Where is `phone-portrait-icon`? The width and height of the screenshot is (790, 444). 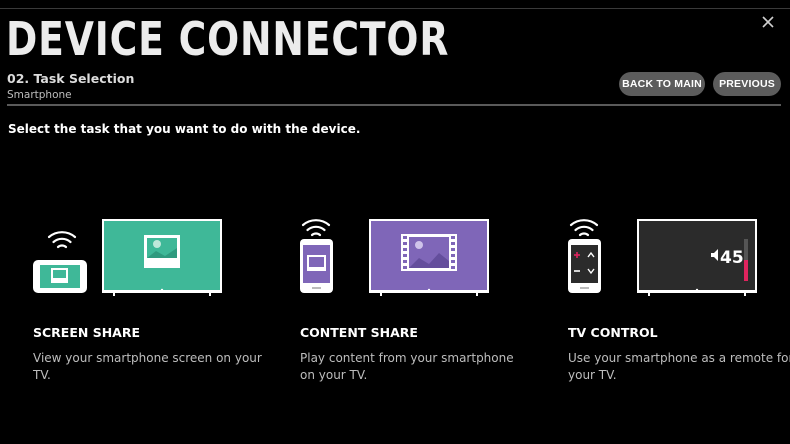 phone-portrait-icon is located at coordinates (316, 266).